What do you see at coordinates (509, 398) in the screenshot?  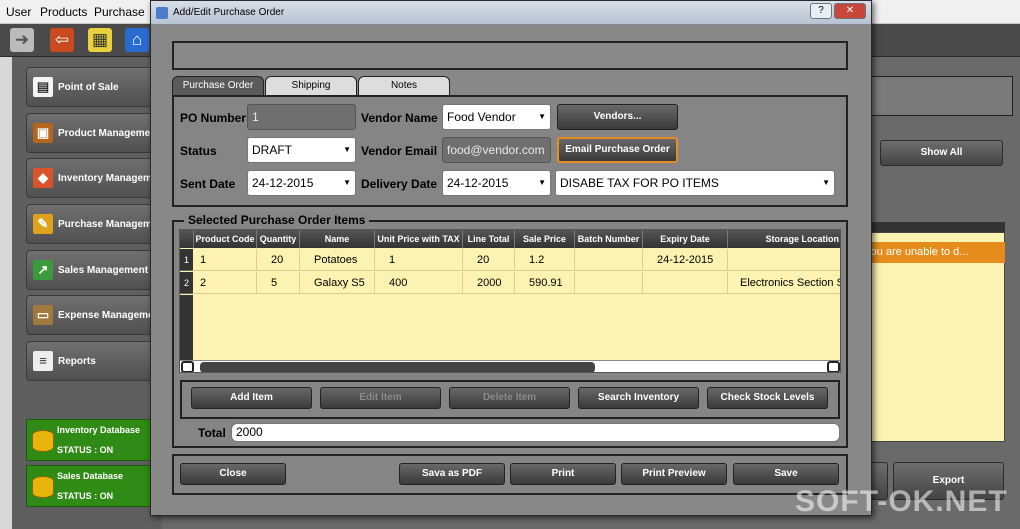 I see `delete-item-button: Delete Item` at bounding box center [509, 398].